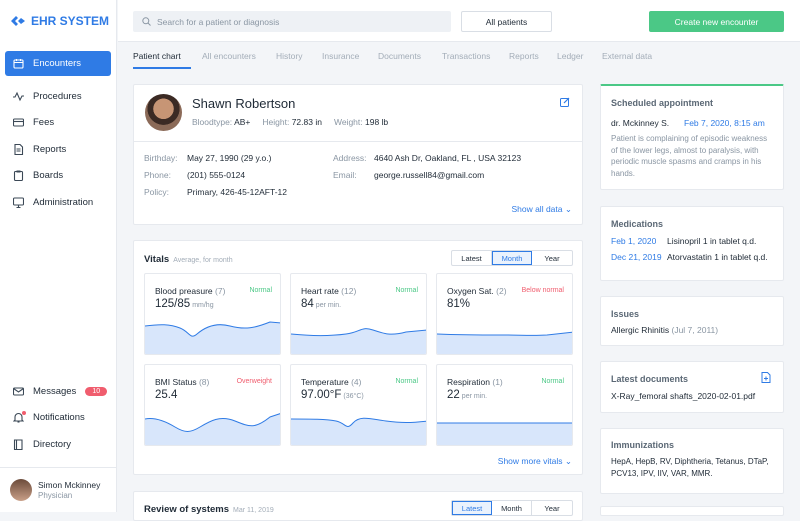 The height and width of the screenshot is (521, 800). What do you see at coordinates (157, 175) in the screenshot?
I see `phone-label: Phone:` at bounding box center [157, 175].